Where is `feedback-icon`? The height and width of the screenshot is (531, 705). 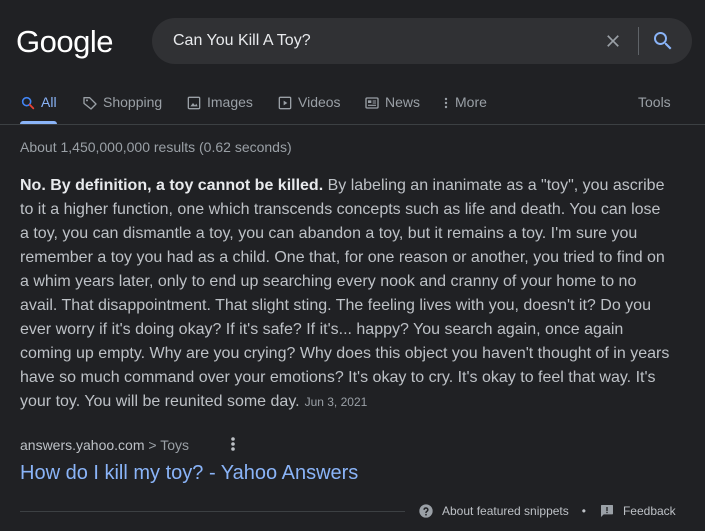 feedback-icon is located at coordinates (606, 511).